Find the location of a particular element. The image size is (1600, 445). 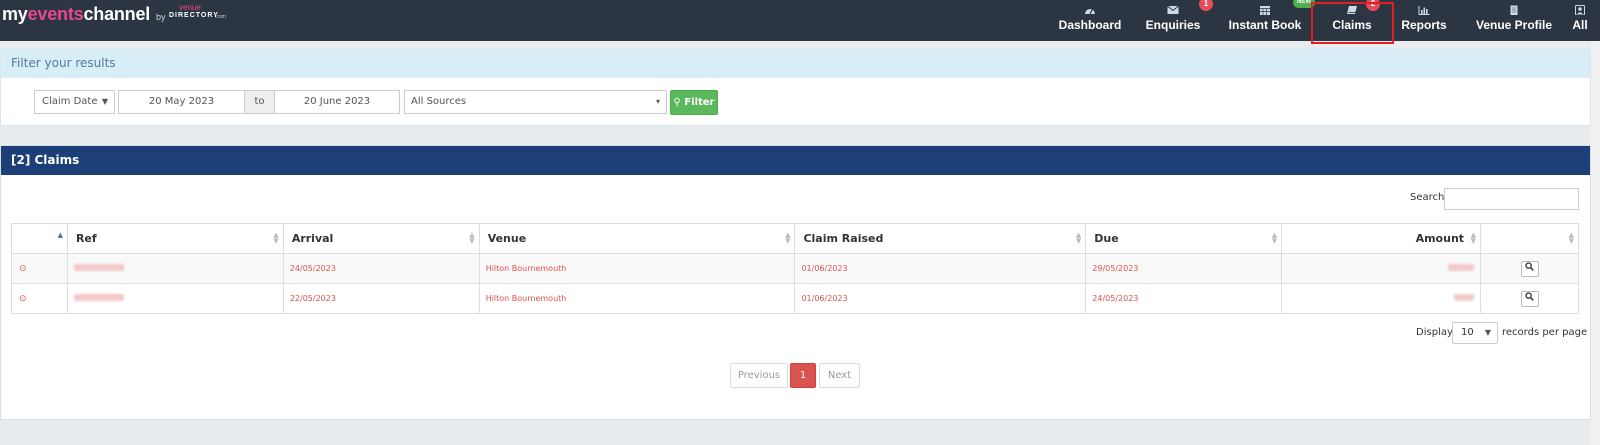

source-value: All Sources is located at coordinates (439, 101).